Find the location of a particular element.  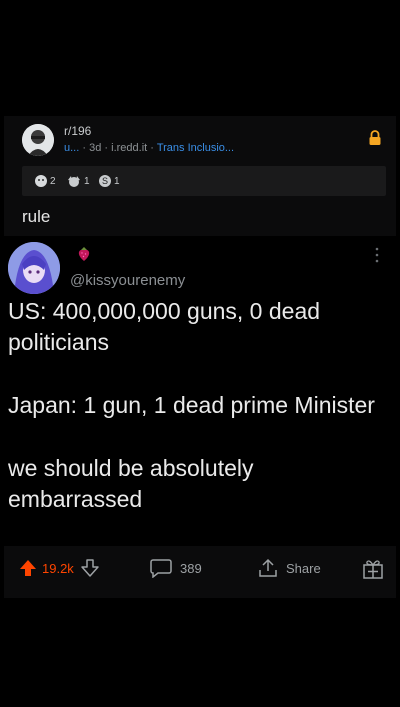

downvote-icon is located at coordinates (90, 568).